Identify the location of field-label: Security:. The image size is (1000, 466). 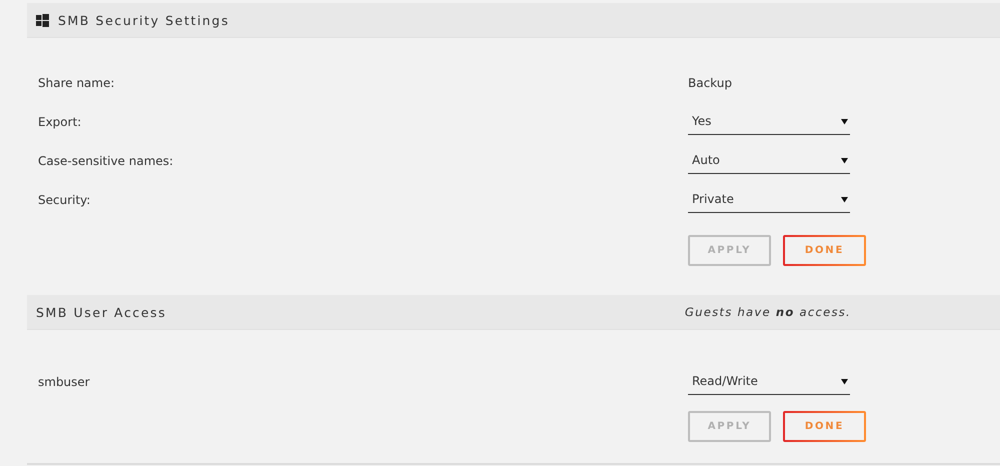
(65, 199).